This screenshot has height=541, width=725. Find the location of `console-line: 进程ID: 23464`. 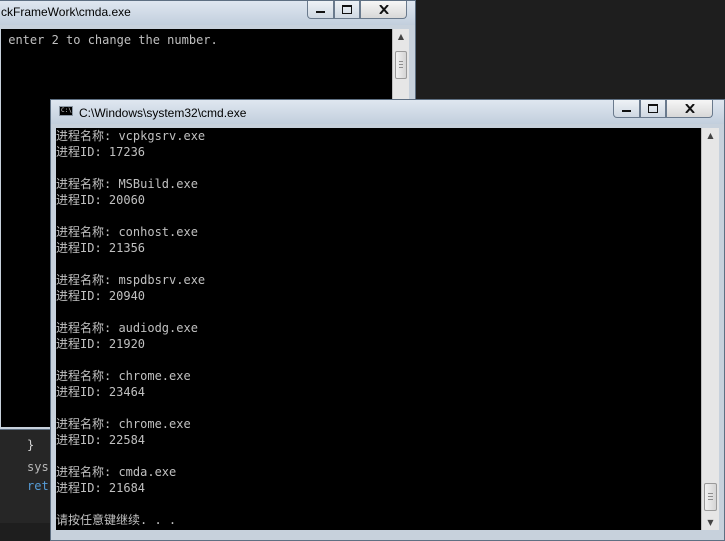

console-line: 进程ID: 23464 is located at coordinates (101, 392).